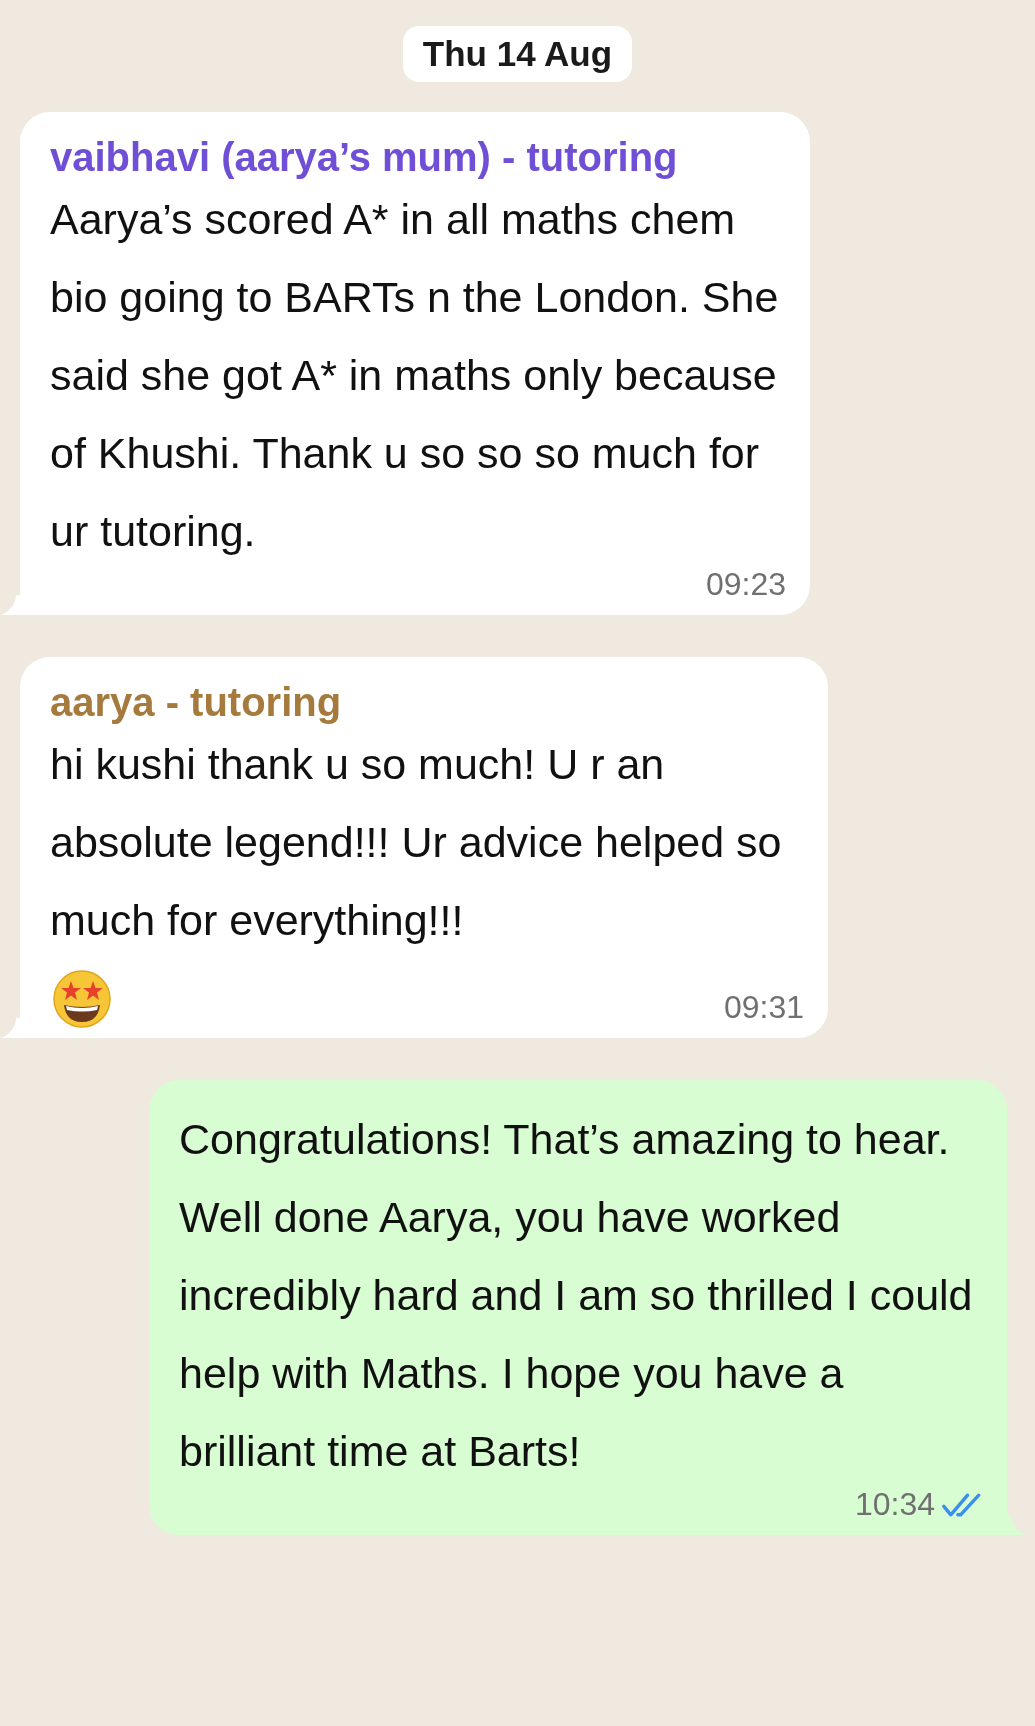  Describe the element at coordinates (416, 842) in the screenshot. I see `message-text: hi kushi thank u so much! U r an absolute legend!!! Ur advice helped so much for everything!!!` at that location.